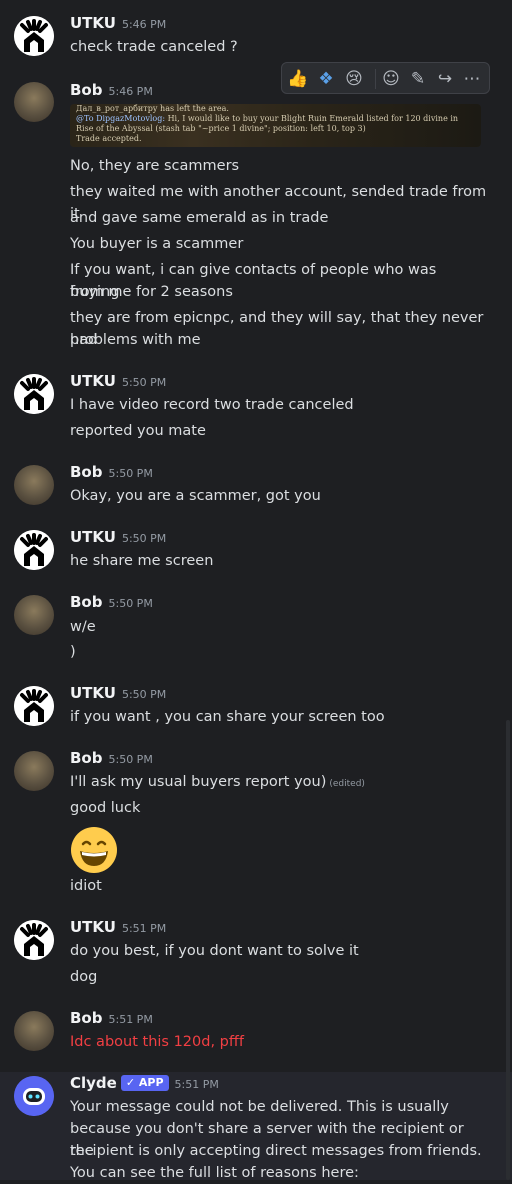 This screenshot has height=1184, width=512. What do you see at coordinates (83, 627) in the screenshot?
I see `message-text: w/e` at bounding box center [83, 627].